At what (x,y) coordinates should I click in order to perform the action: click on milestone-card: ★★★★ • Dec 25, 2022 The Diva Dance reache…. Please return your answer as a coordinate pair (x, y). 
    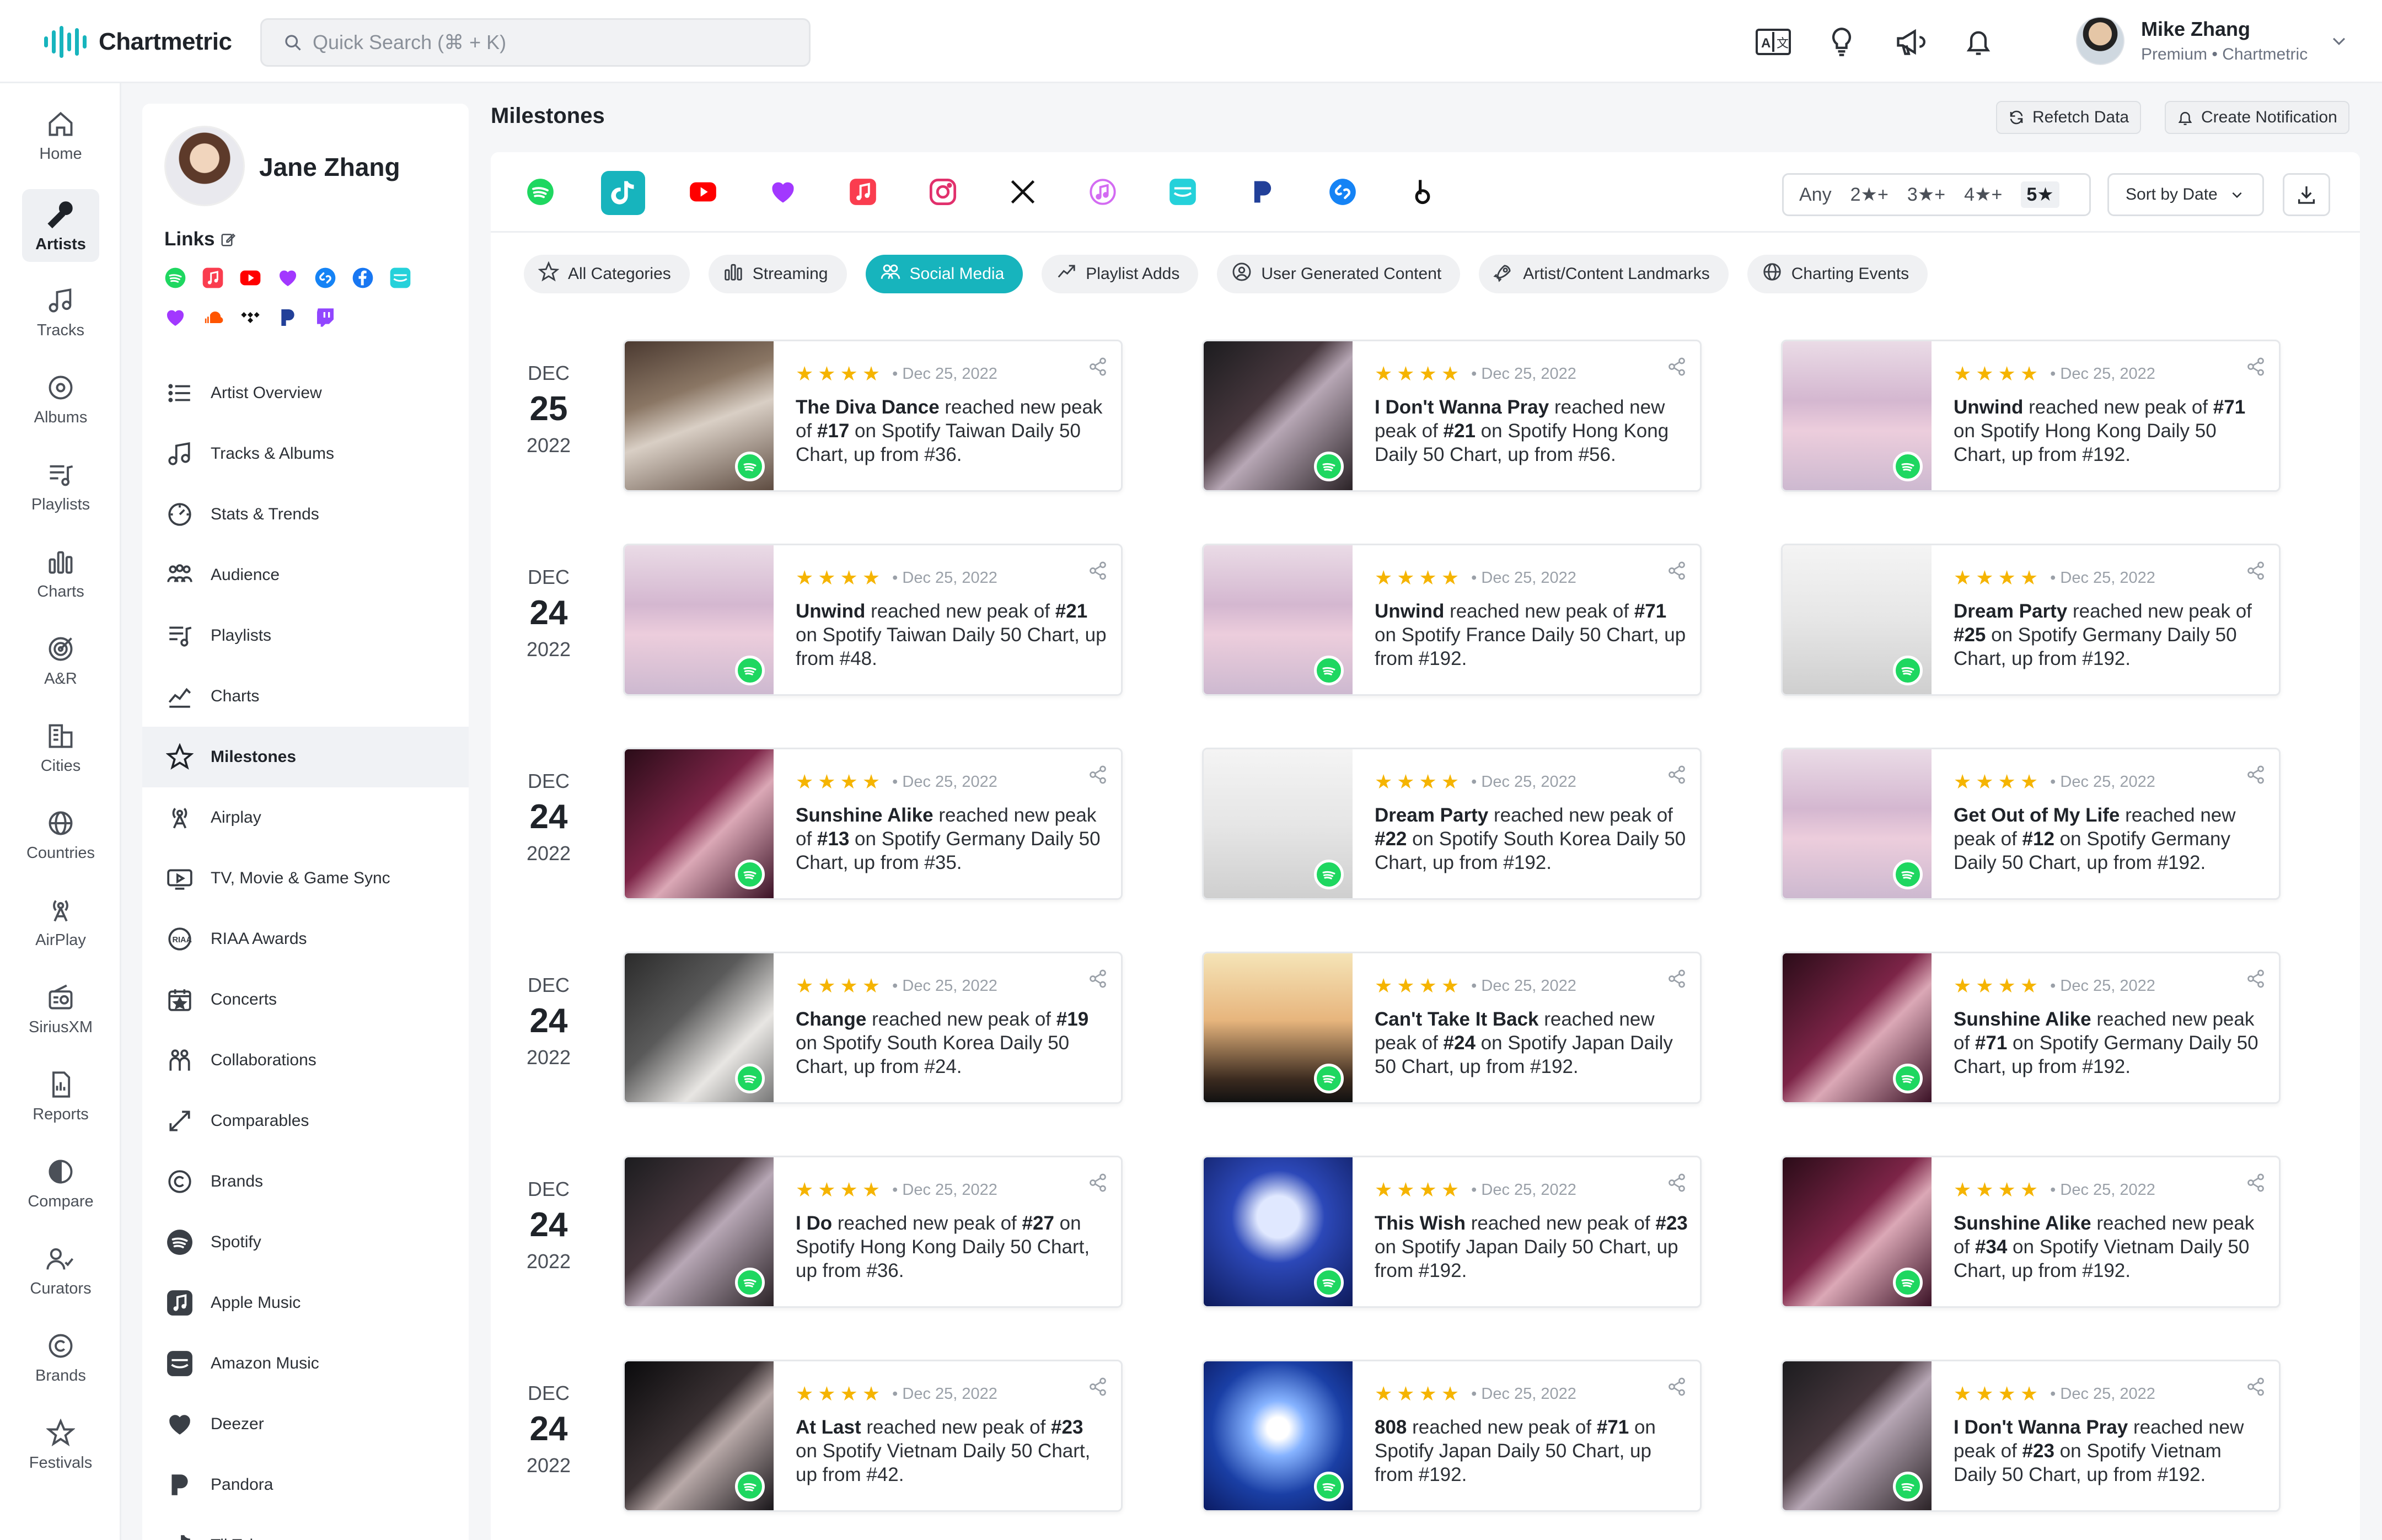
    Looking at the image, I should click on (873, 416).